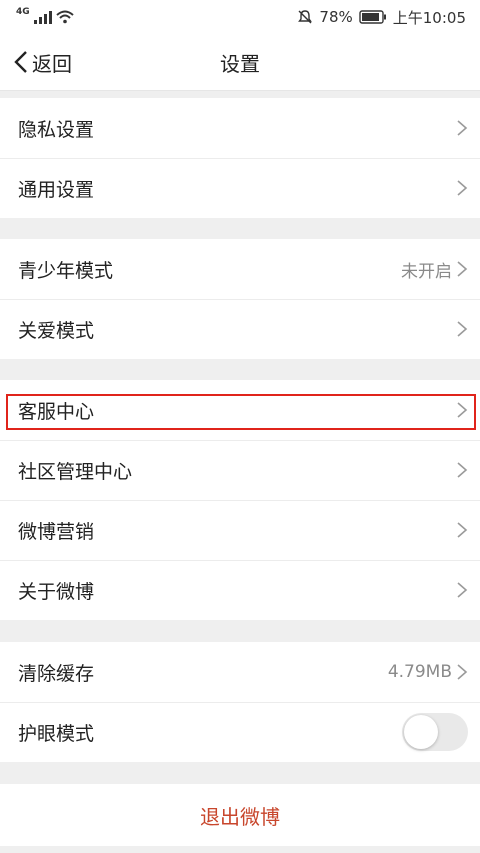  Describe the element at coordinates (240, 530) in the screenshot. I see `settings-item-weibo-marketing: 微博营销` at that location.